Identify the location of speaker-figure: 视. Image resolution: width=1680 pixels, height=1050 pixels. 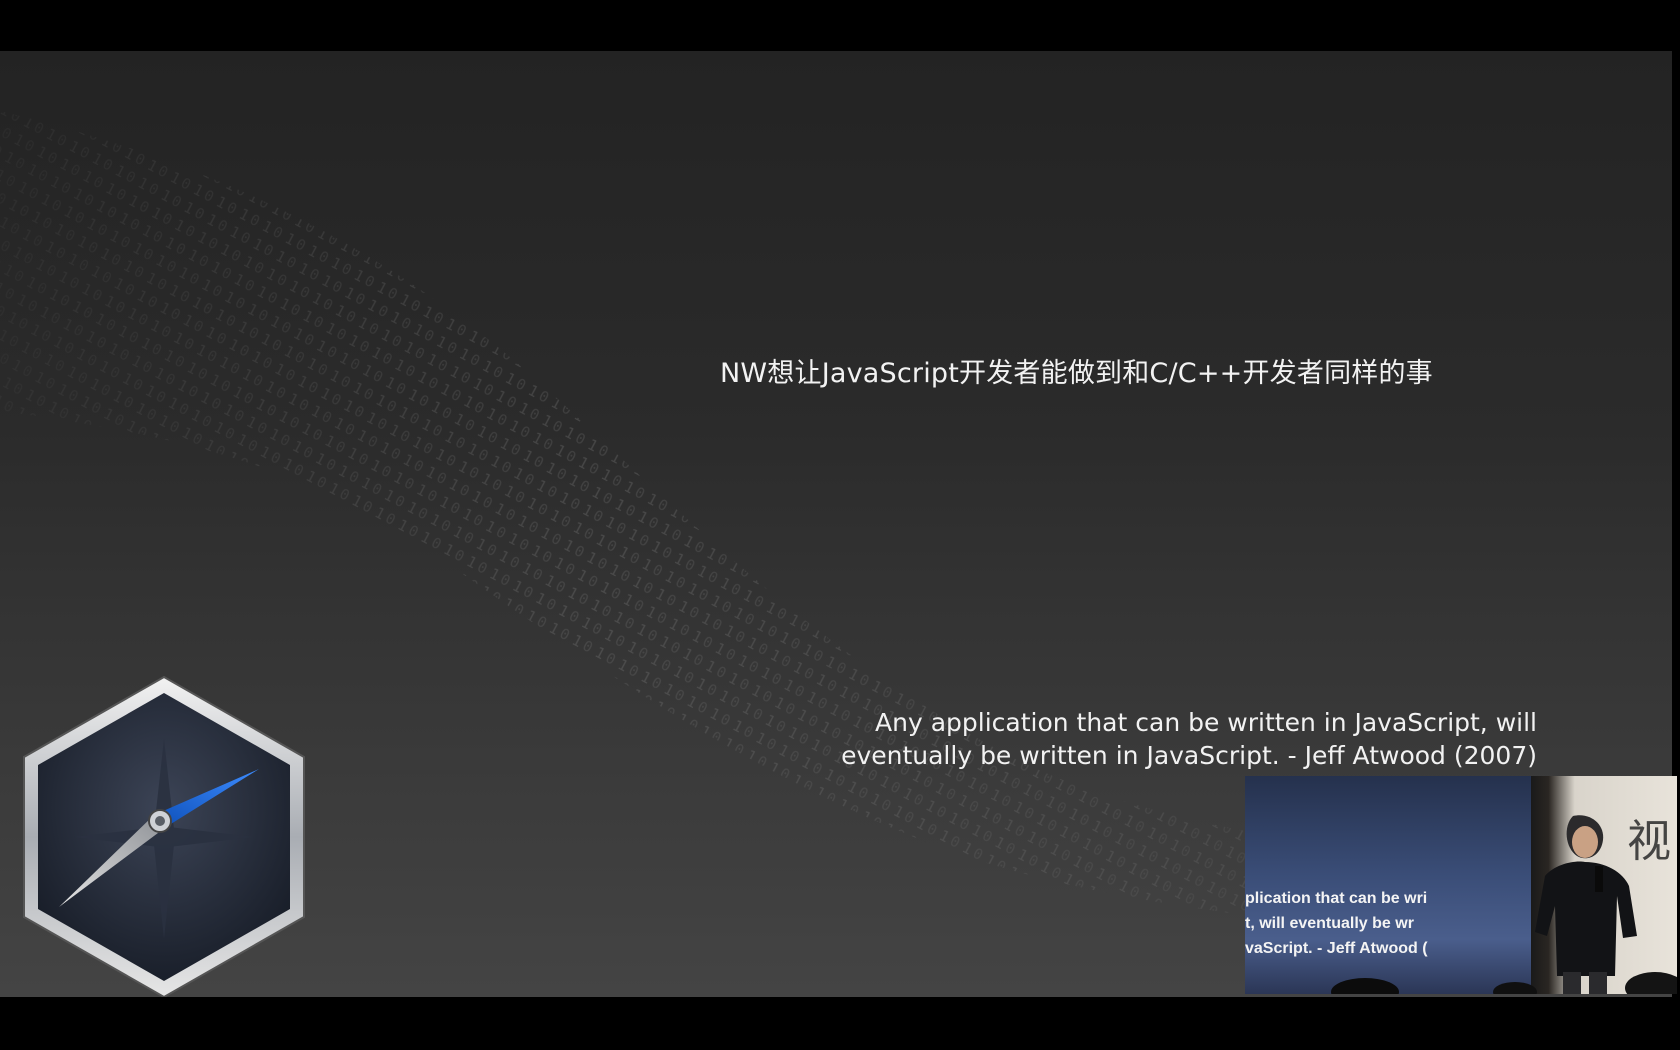
(1504, 904).